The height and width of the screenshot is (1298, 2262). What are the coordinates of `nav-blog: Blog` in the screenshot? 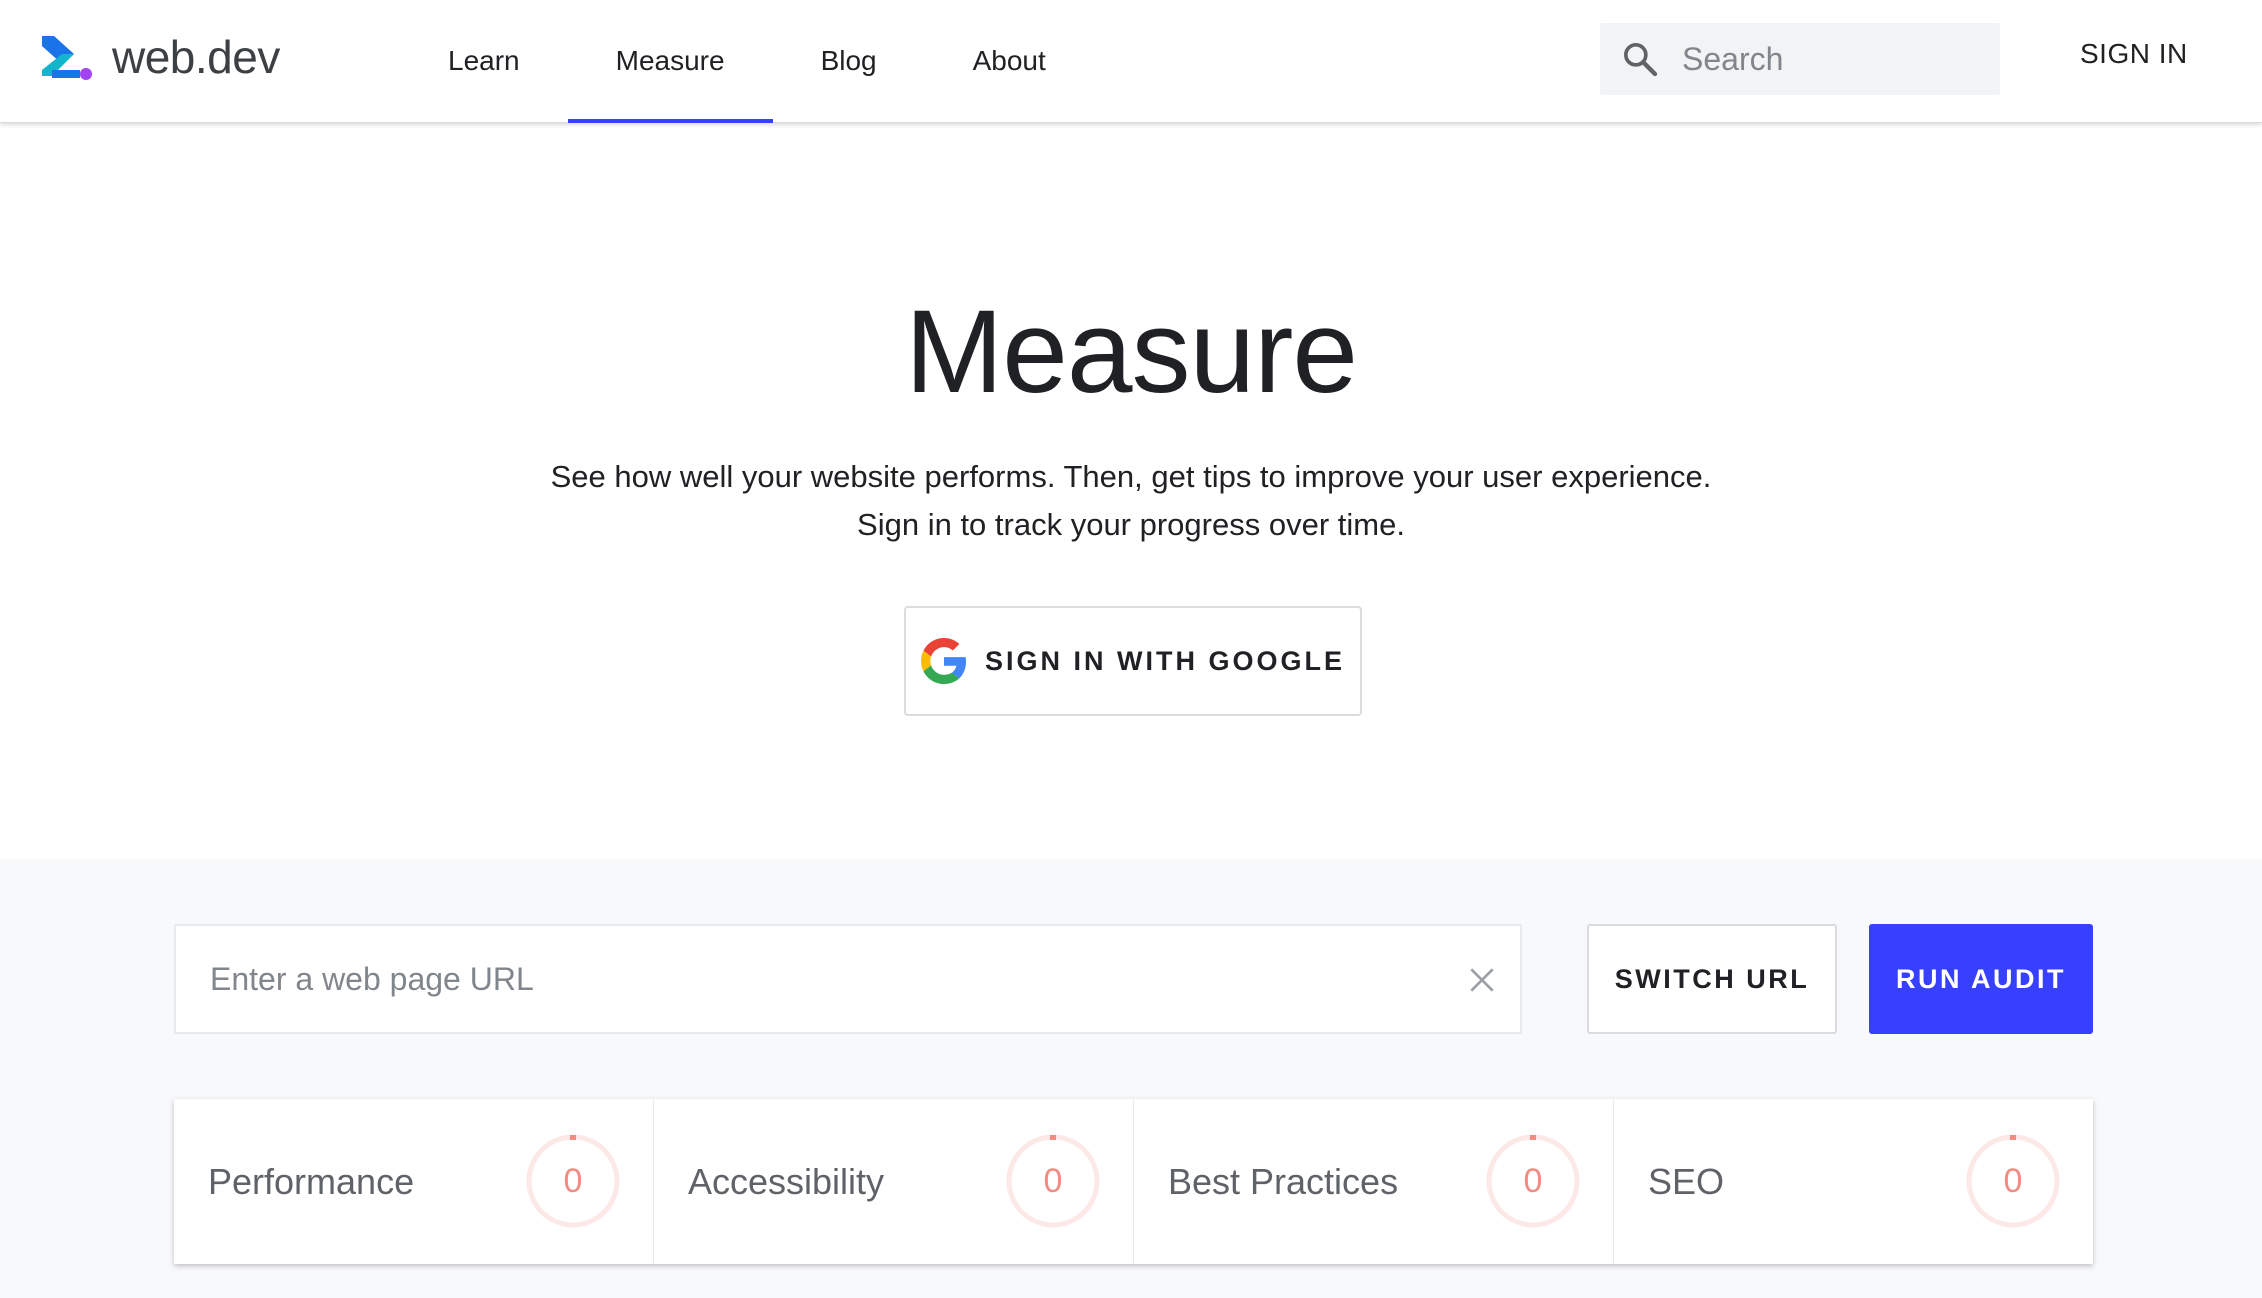 It's located at (849, 61).